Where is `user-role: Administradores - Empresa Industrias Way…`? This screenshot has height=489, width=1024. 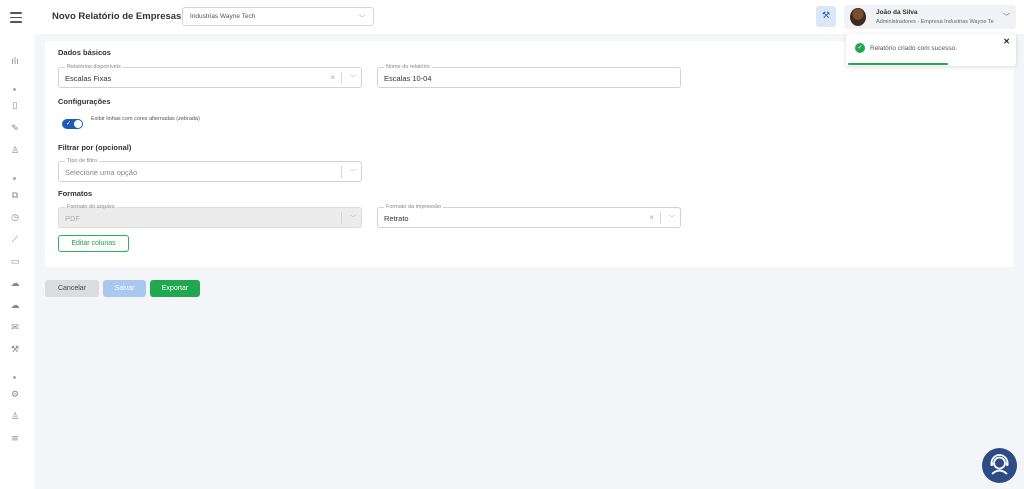
user-role: Administradores - Empresa Industrias Way… is located at coordinates (935, 22).